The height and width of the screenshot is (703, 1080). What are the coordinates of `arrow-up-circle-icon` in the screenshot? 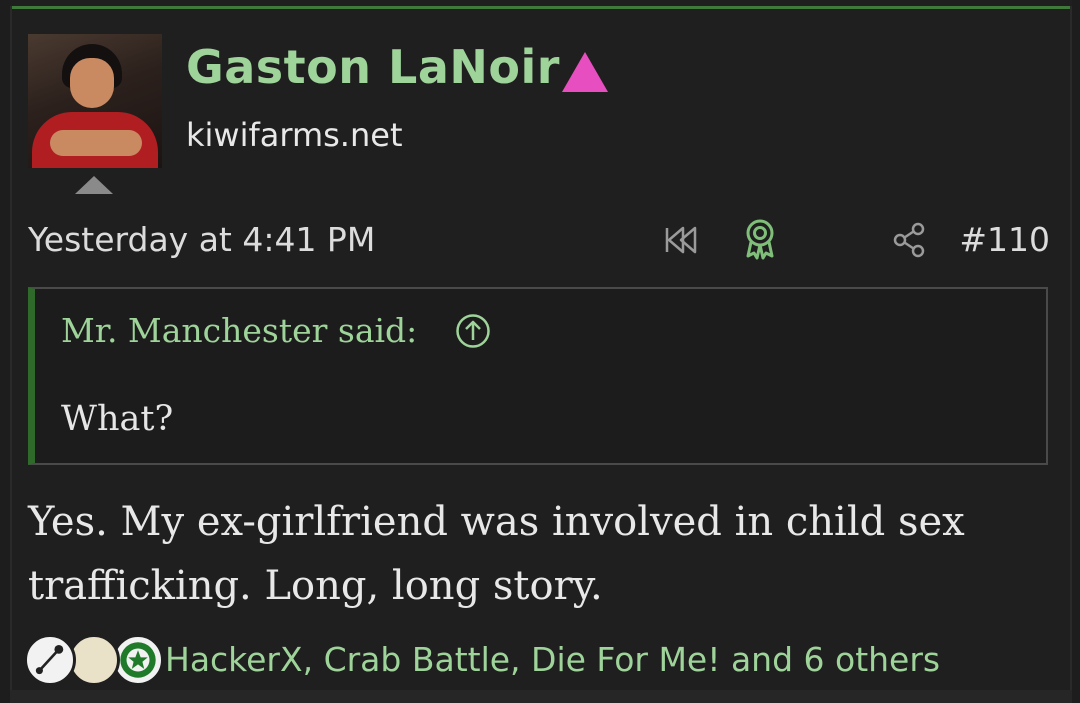 It's located at (473, 331).